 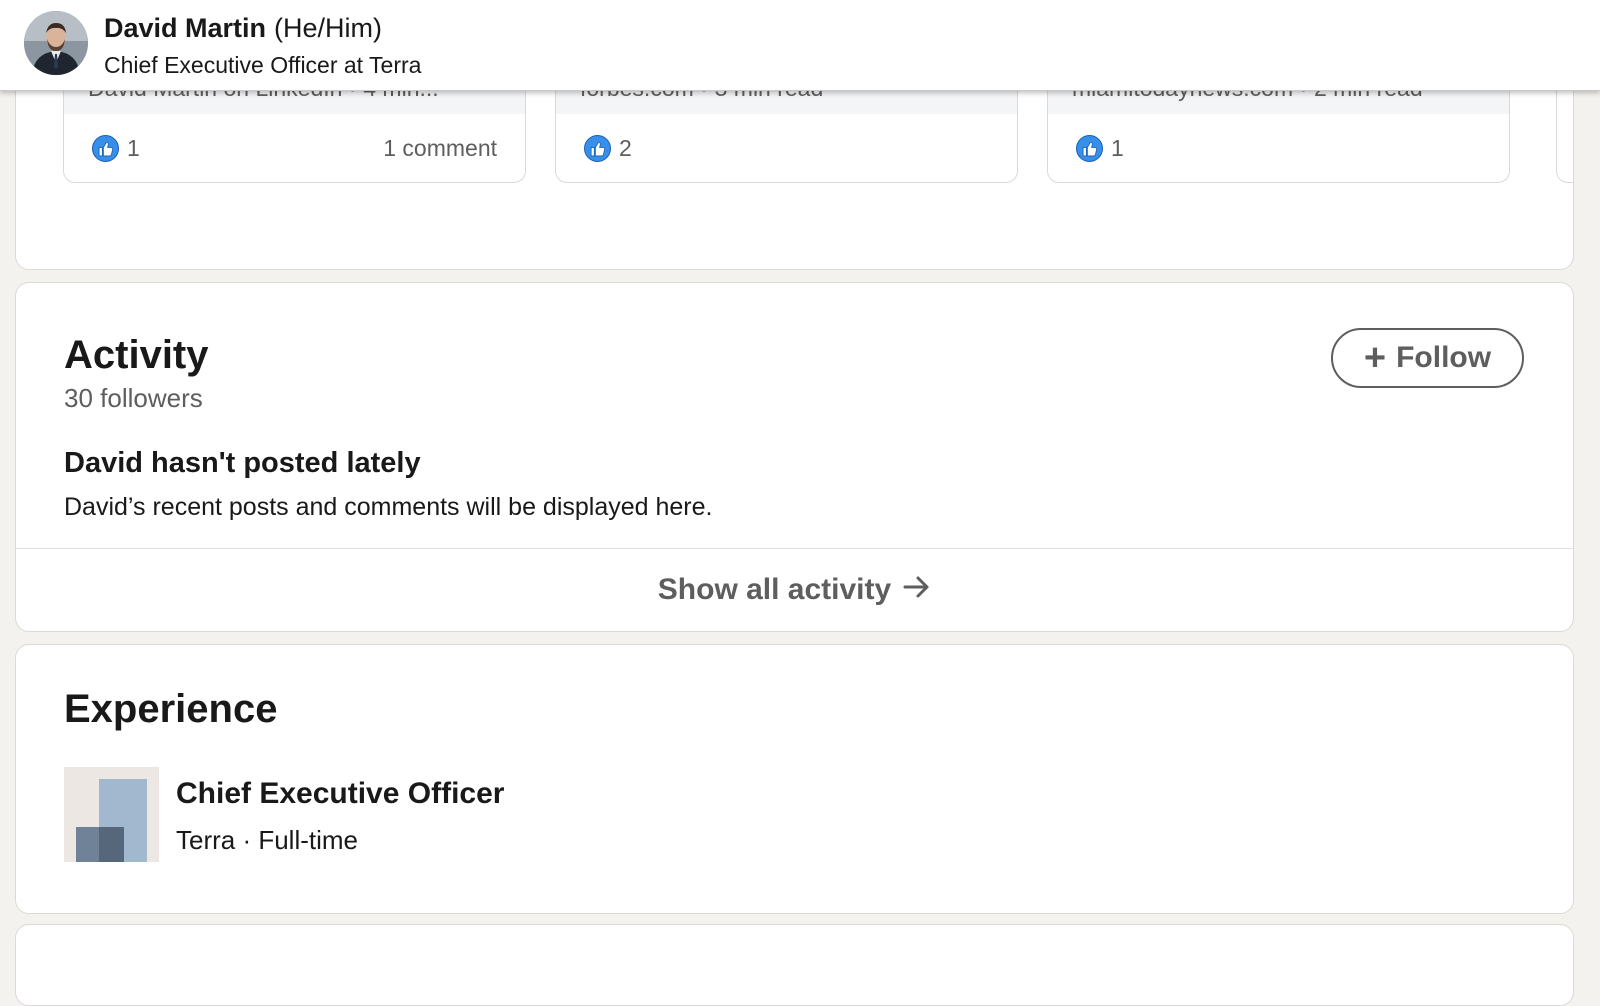 What do you see at coordinates (171, 709) in the screenshot?
I see `experience-title: Experience` at bounding box center [171, 709].